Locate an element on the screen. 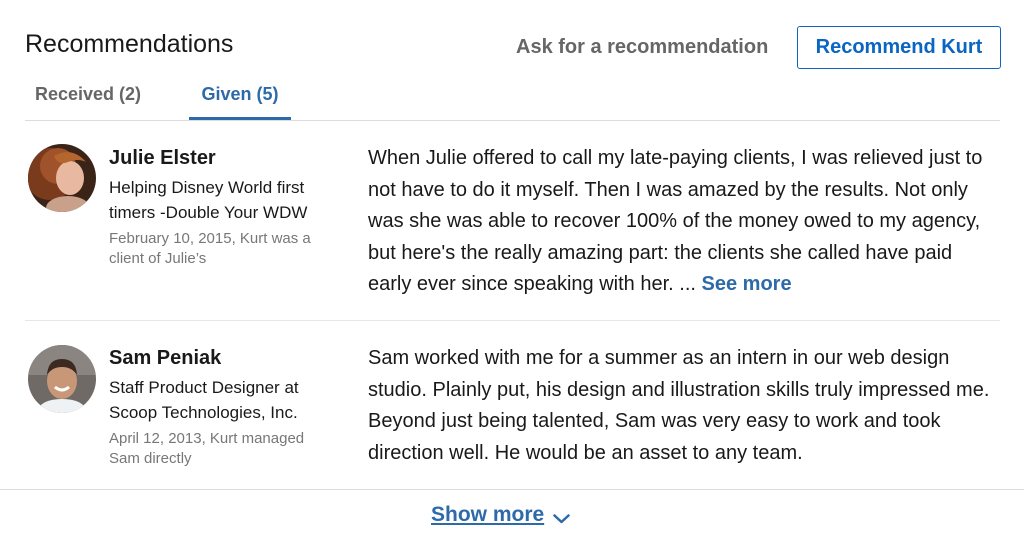 Image resolution: width=1024 pixels, height=538 pixels. recommender-name: Julie Elster is located at coordinates (162, 158).